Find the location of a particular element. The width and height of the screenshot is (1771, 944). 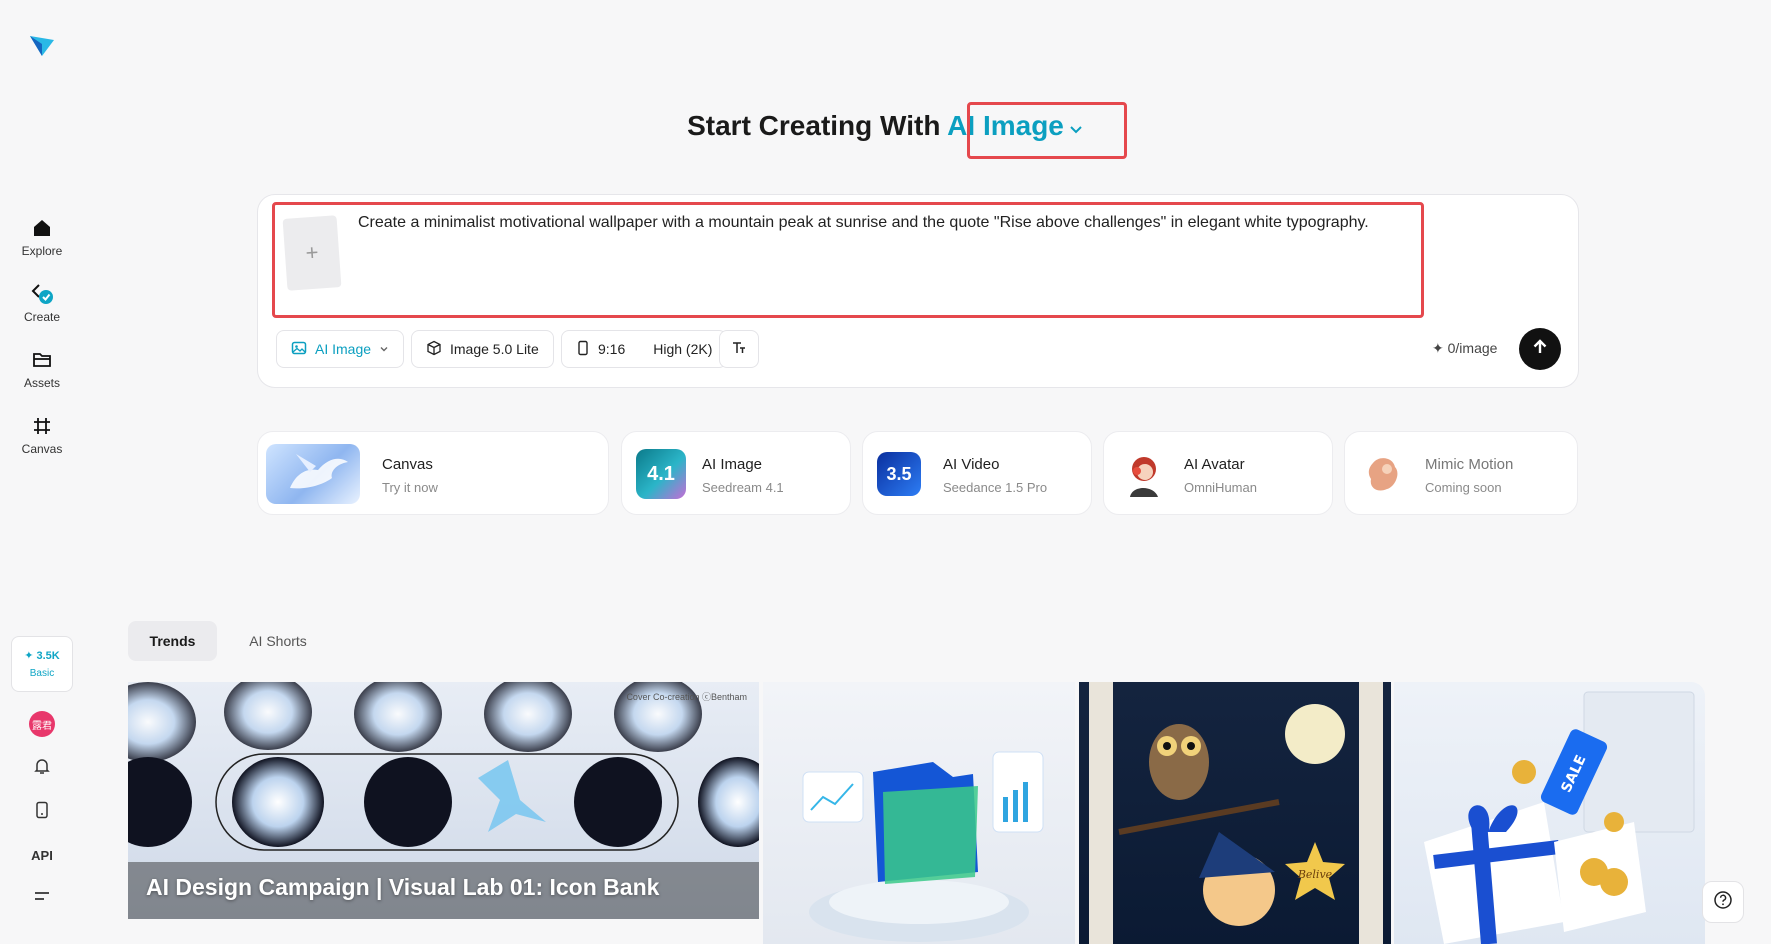

ai-avatar-thumbnail is located at coordinates (1143, 474).